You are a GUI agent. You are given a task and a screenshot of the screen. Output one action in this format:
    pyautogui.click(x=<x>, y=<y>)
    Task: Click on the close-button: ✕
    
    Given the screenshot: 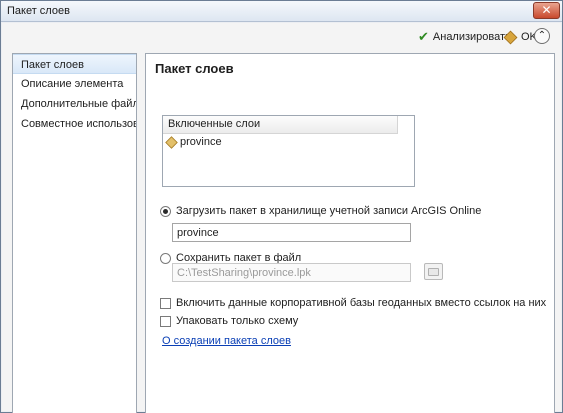 What is the action you would take?
    pyautogui.click(x=546, y=10)
    